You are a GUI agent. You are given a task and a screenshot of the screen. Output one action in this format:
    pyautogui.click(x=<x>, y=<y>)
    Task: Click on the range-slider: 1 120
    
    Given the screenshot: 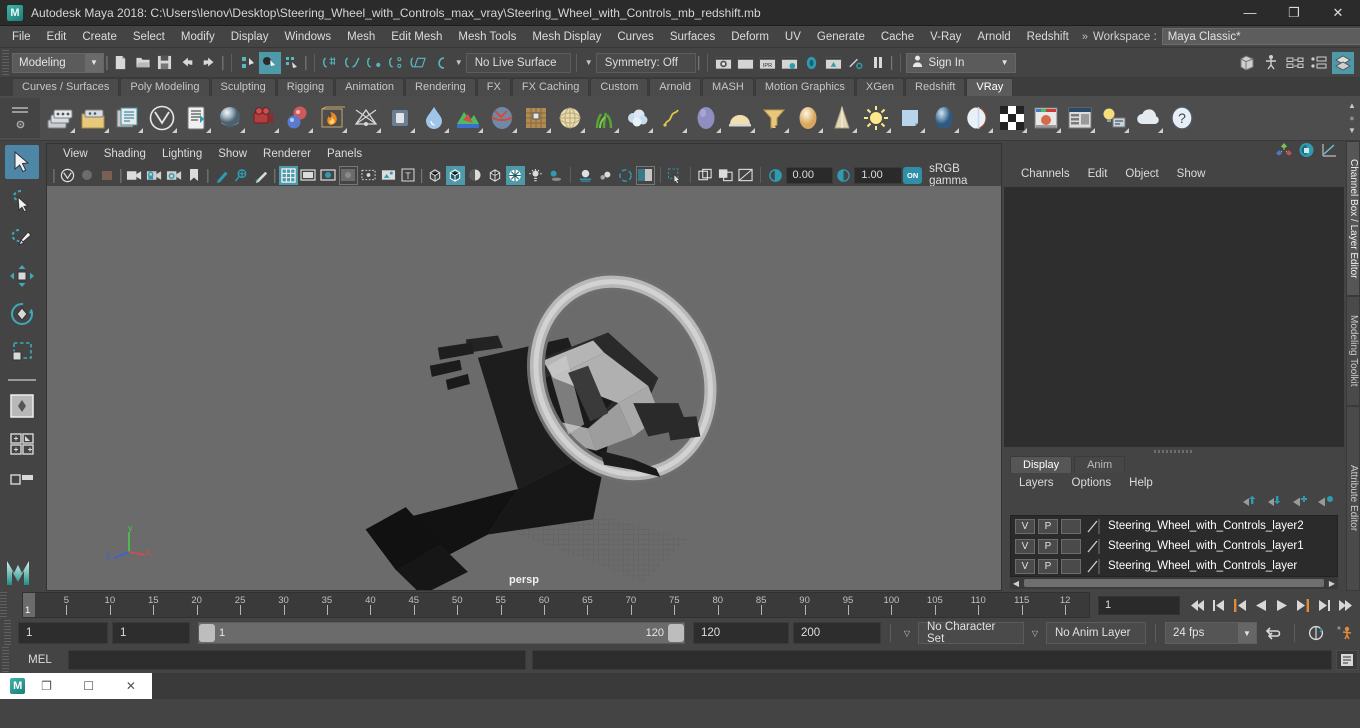 What is the action you would take?
    pyautogui.click(x=441, y=633)
    